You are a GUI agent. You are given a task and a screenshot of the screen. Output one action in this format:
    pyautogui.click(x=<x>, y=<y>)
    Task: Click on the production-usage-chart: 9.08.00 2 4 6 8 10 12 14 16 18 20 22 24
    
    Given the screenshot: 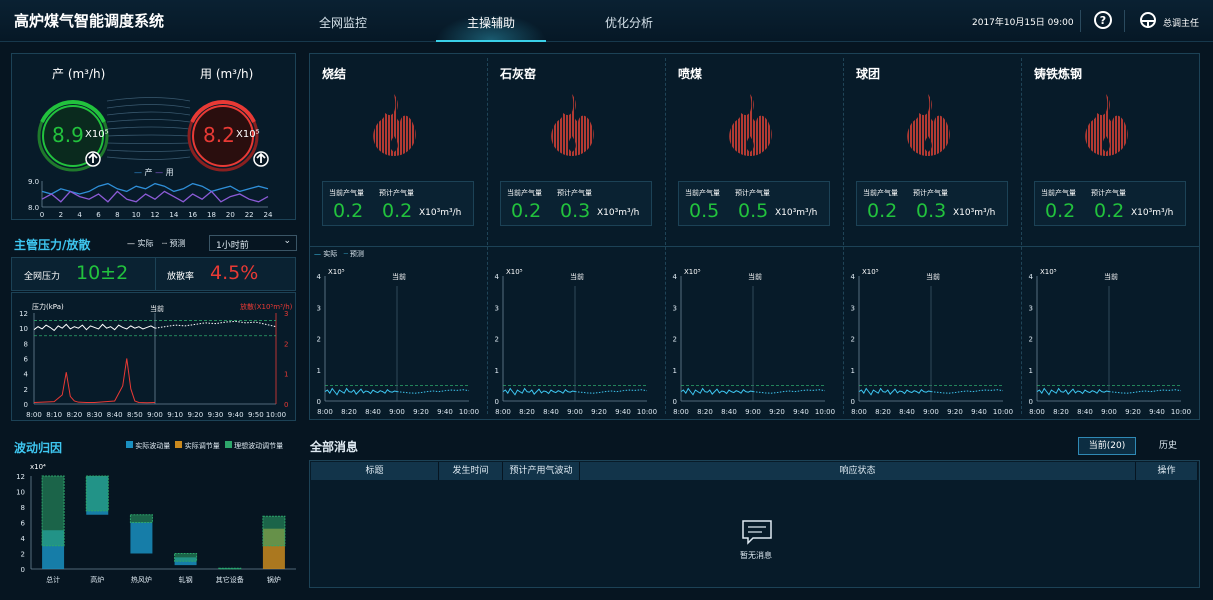 What is the action you would take?
    pyautogui.click(x=150, y=198)
    